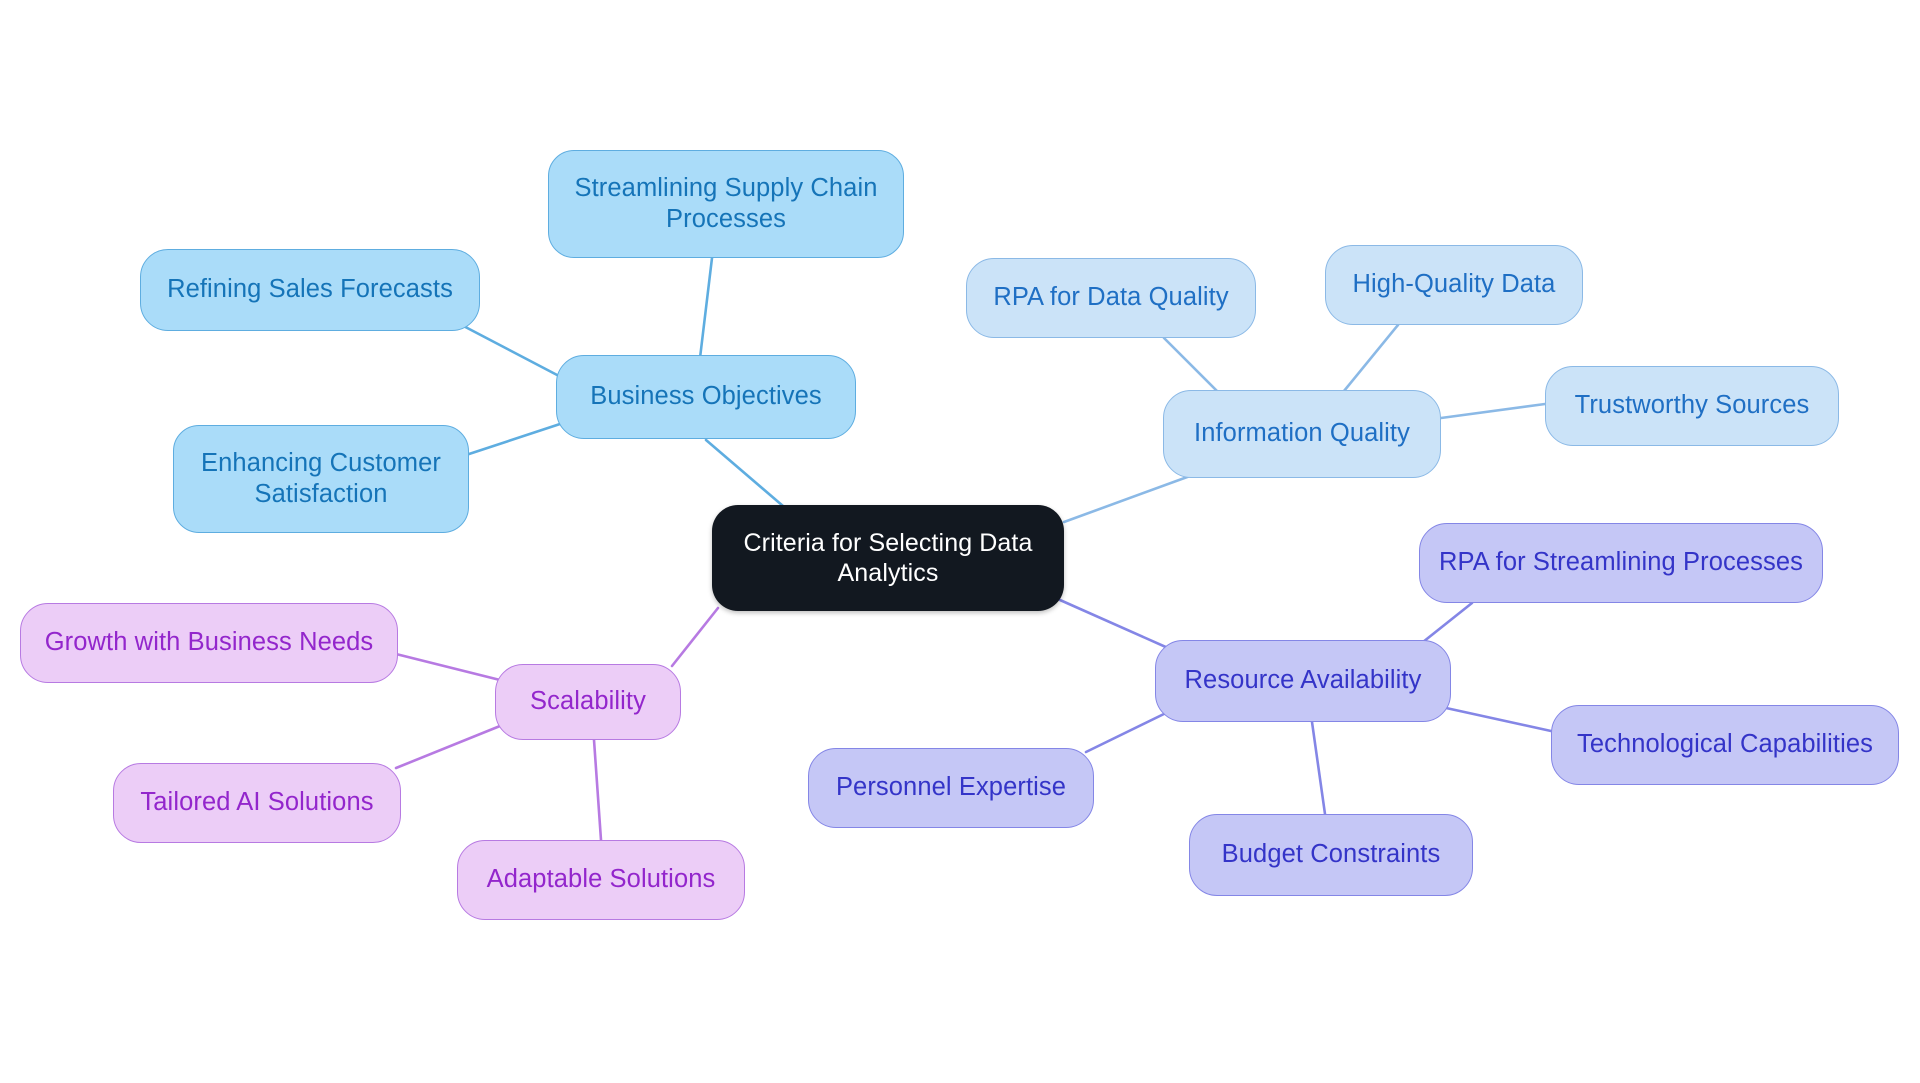  I want to click on mindmap-node-rpa-for-data-quality: RPA for Data Quality, so click(1111, 298).